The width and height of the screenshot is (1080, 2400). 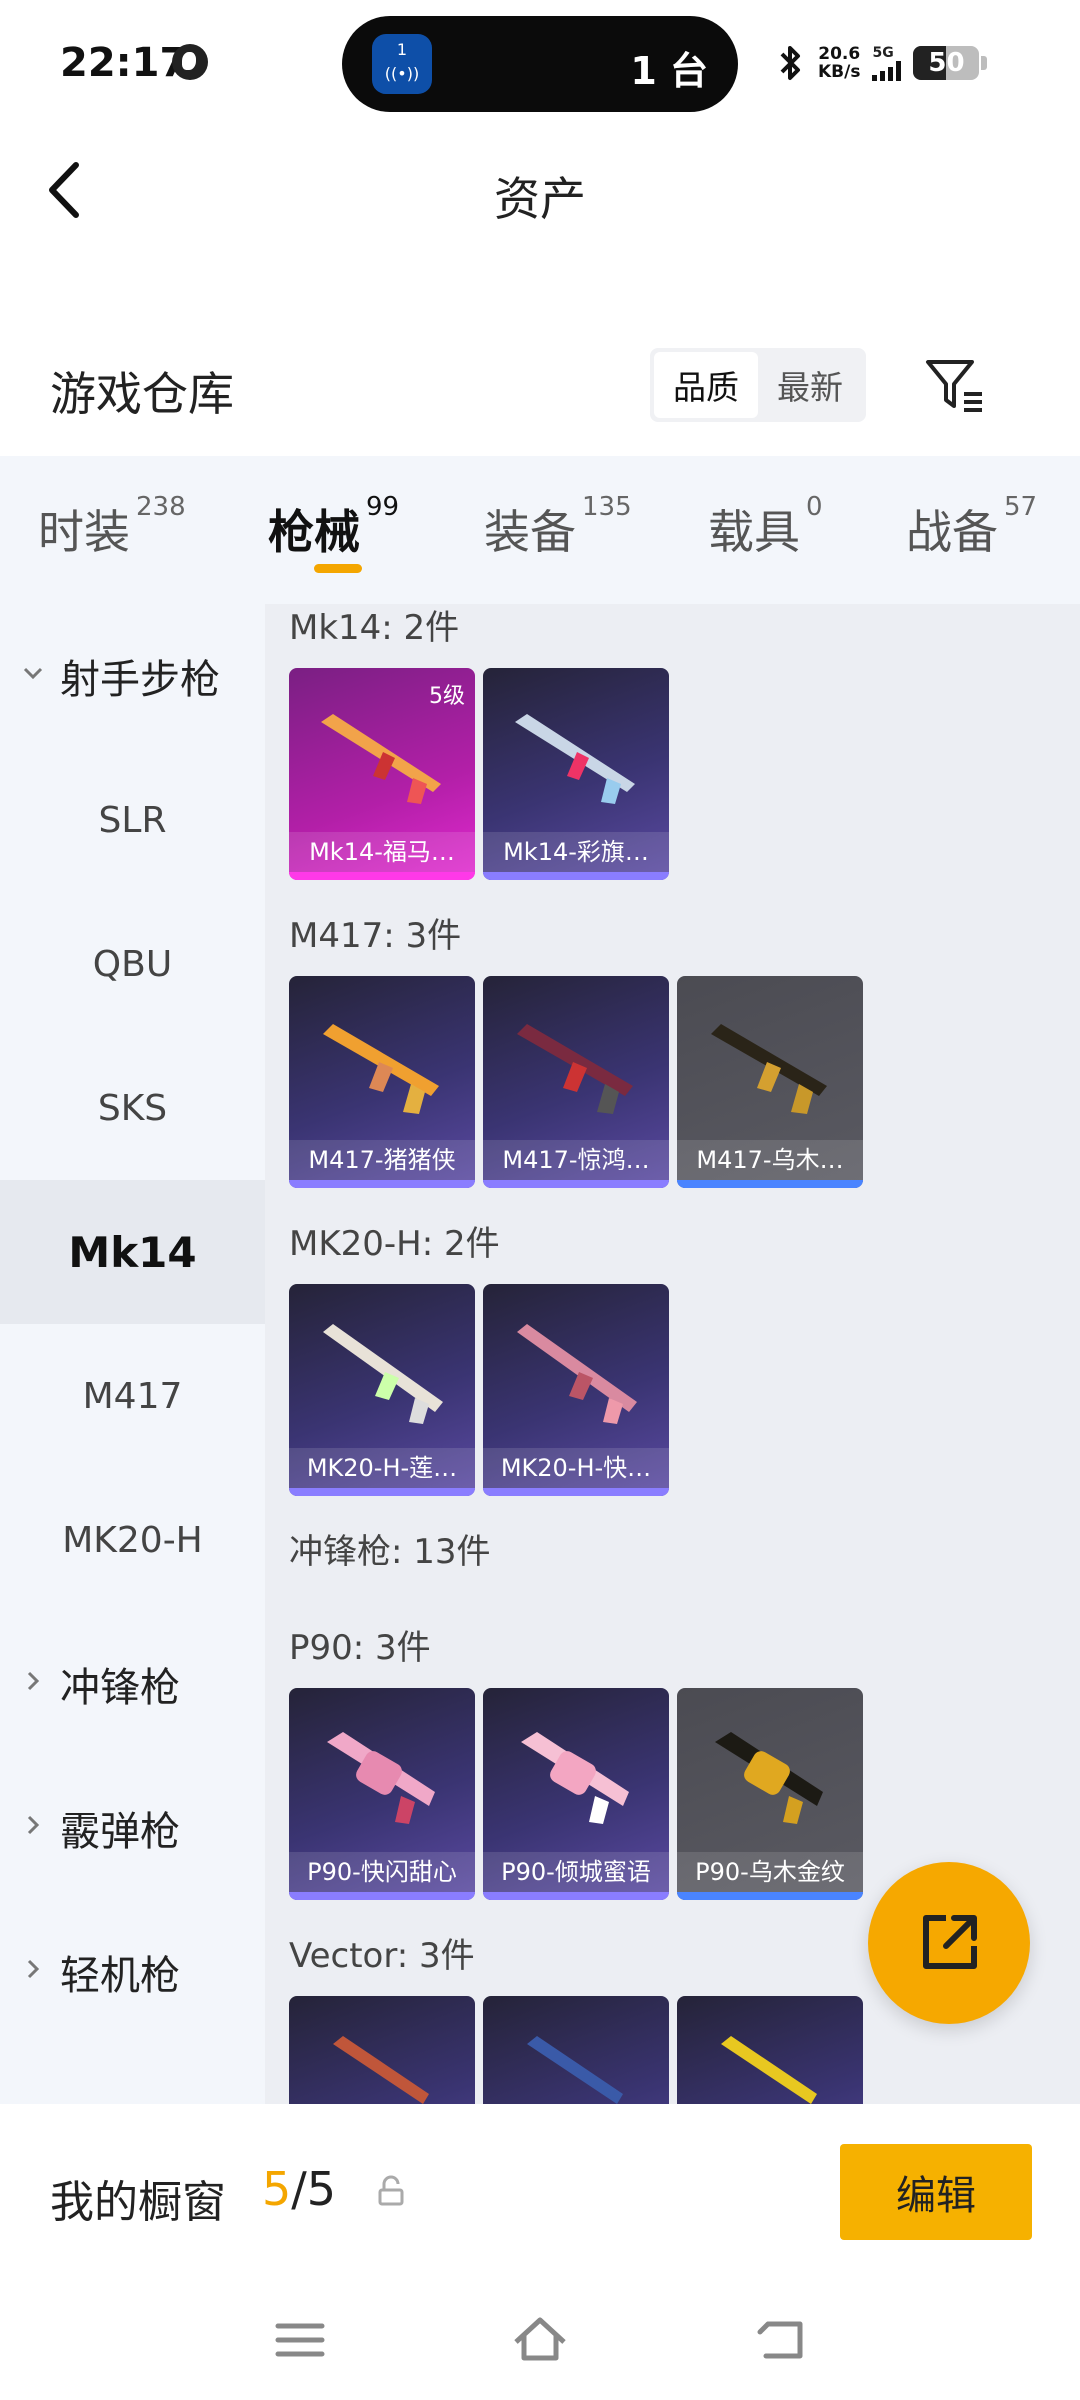 I want to click on sidebar-item-m417: M417, so click(x=132, y=1396).